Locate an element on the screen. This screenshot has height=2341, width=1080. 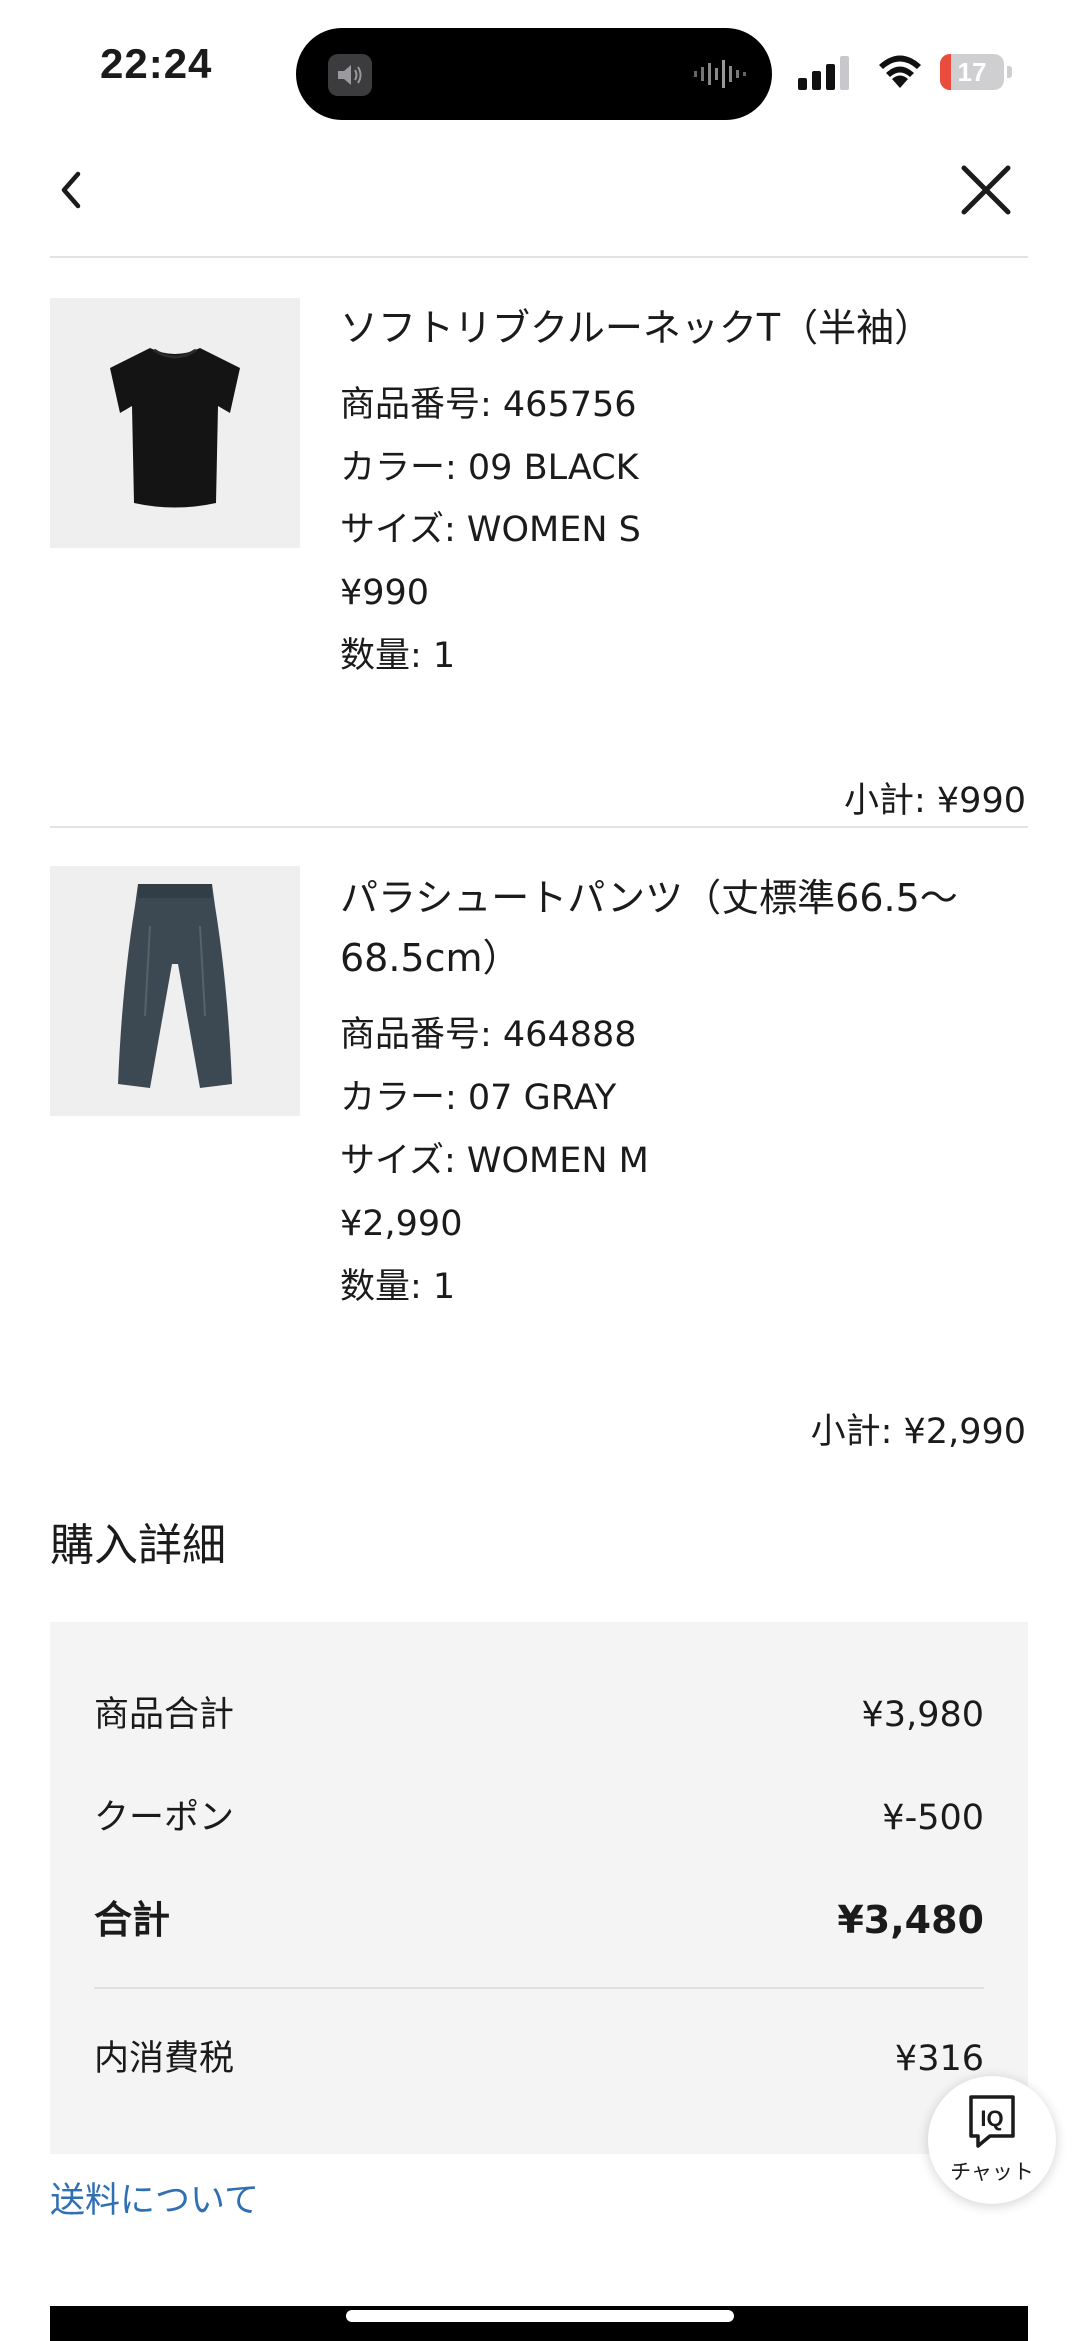
item-color: カラー: 07 GRAY is located at coordinates (478, 1098).